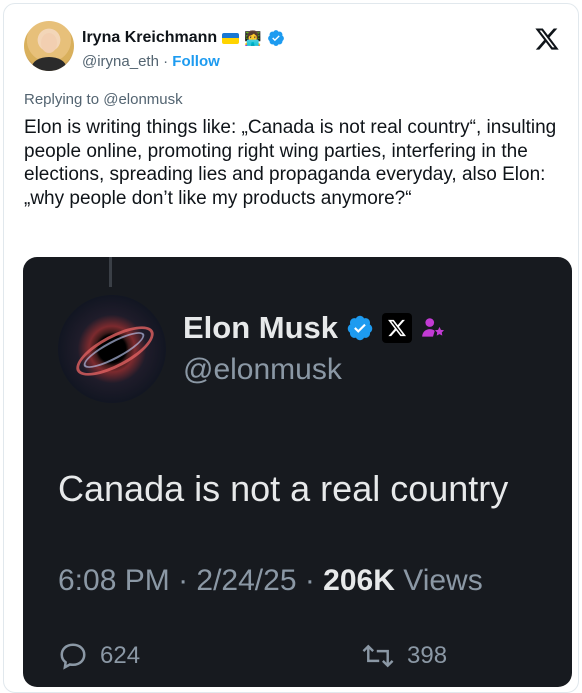 Image resolution: width=582 pixels, height=693 pixels. Describe the element at coordinates (275, 38) in the screenshot. I see `verified-badge-icon` at that location.